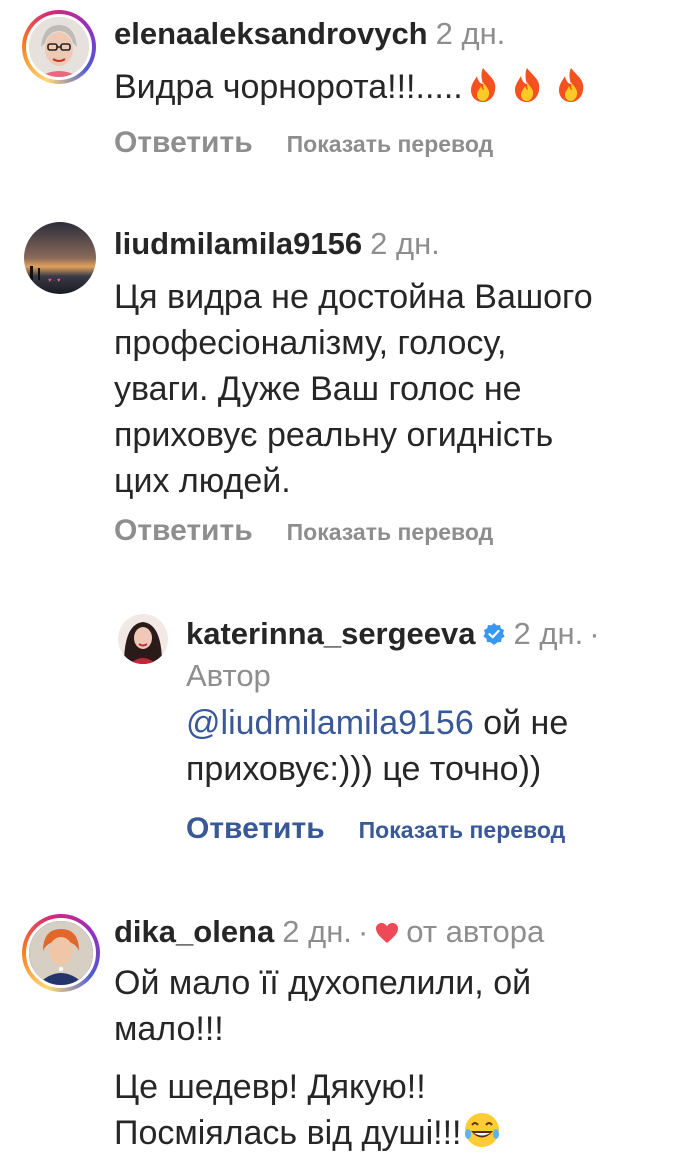  What do you see at coordinates (482, 1136) in the screenshot?
I see `laughing-face-icon` at bounding box center [482, 1136].